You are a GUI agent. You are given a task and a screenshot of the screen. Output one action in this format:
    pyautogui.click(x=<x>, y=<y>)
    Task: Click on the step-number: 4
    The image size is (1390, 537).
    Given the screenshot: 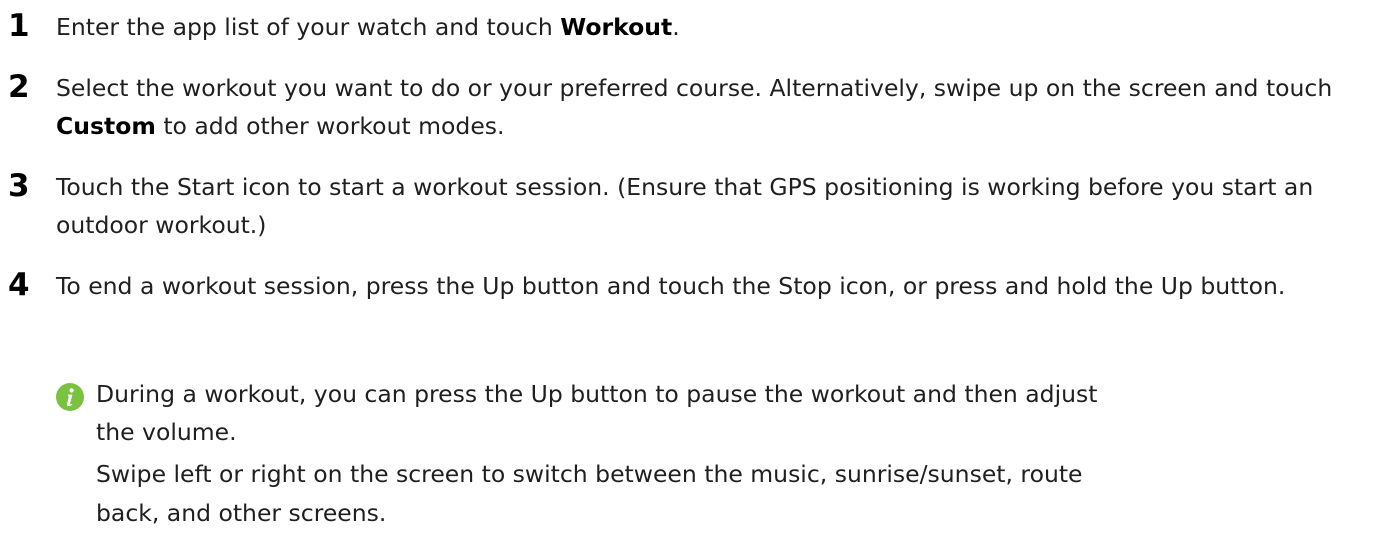 What is the action you would take?
    pyautogui.click(x=19, y=285)
    